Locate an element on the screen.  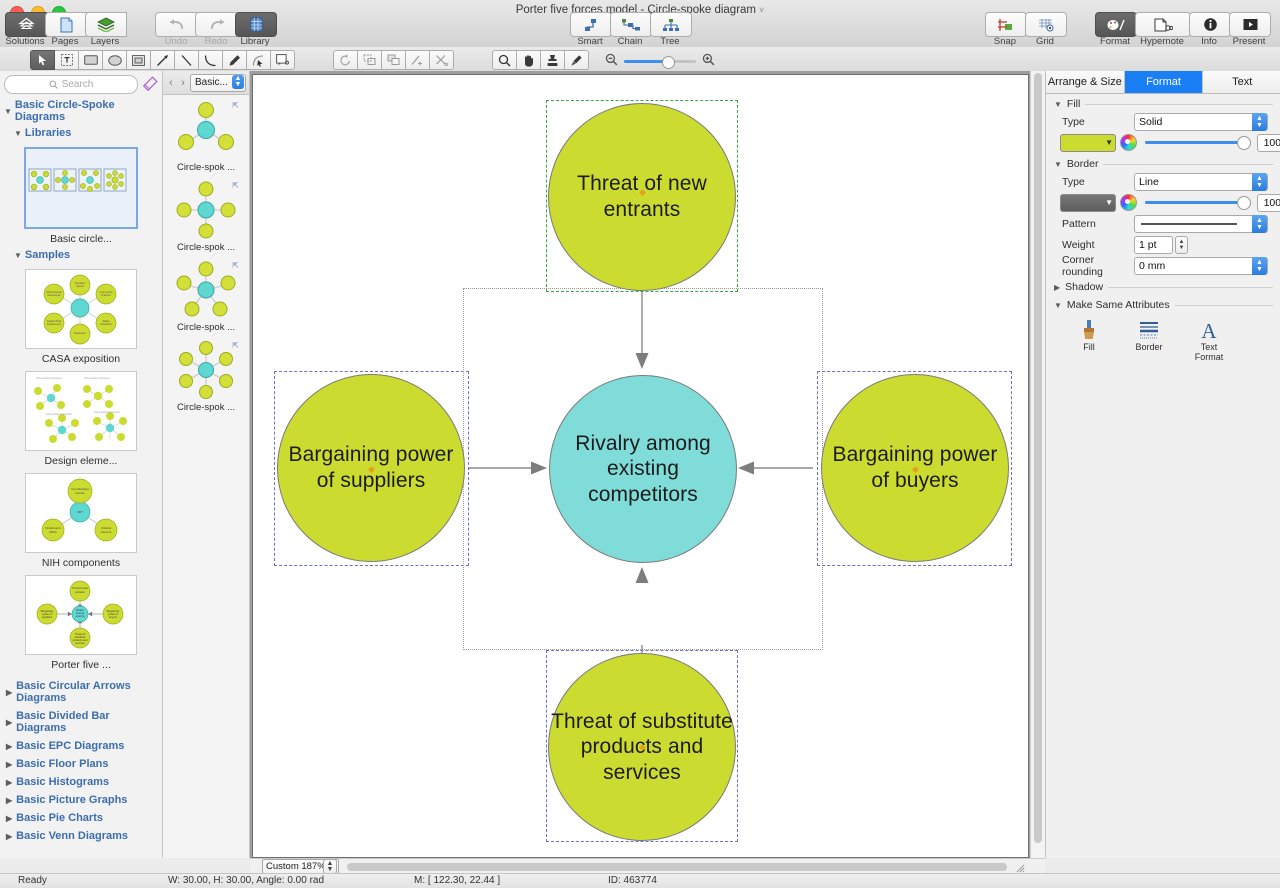
sidebar-category-histograms: ▶ Basic Histograms is located at coordinates (81, 782).